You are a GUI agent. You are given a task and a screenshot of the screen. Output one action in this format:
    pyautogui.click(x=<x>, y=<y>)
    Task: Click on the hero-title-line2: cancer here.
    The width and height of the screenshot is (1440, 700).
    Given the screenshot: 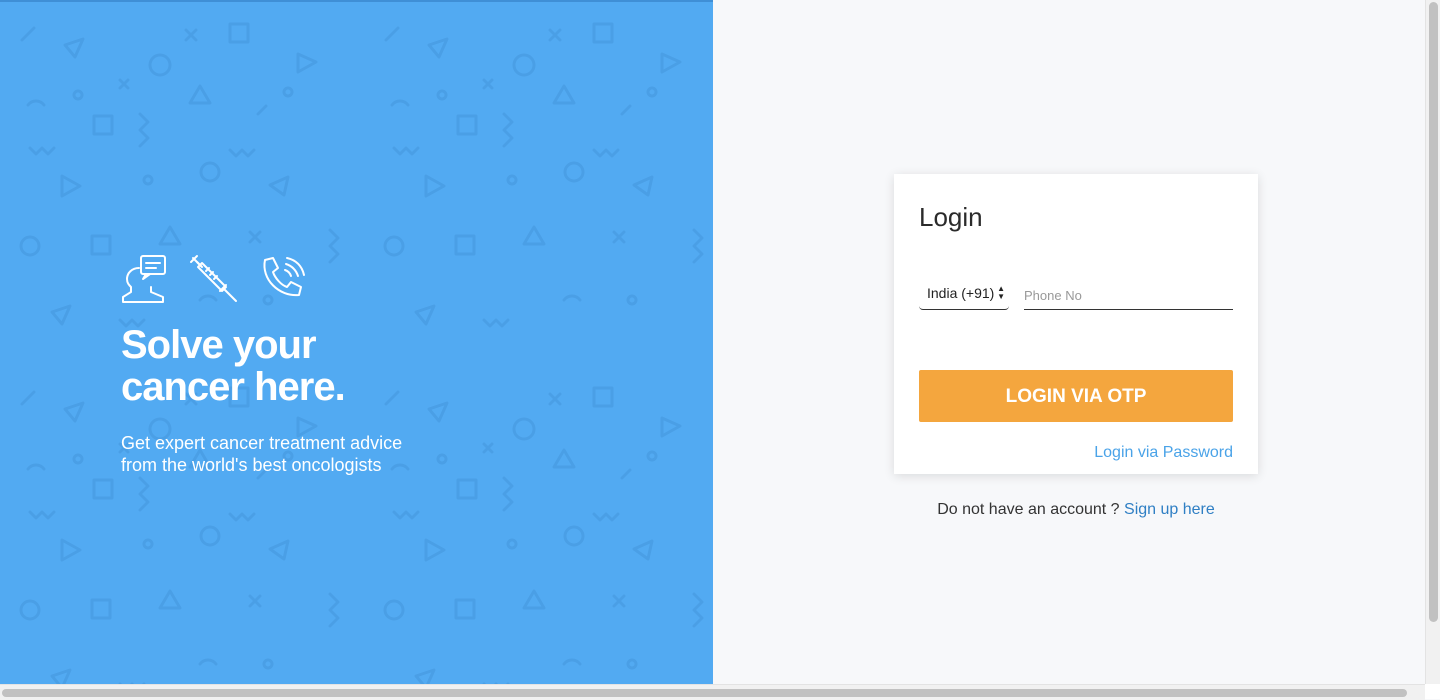 What is the action you would take?
    pyautogui.click(x=233, y=387)
    